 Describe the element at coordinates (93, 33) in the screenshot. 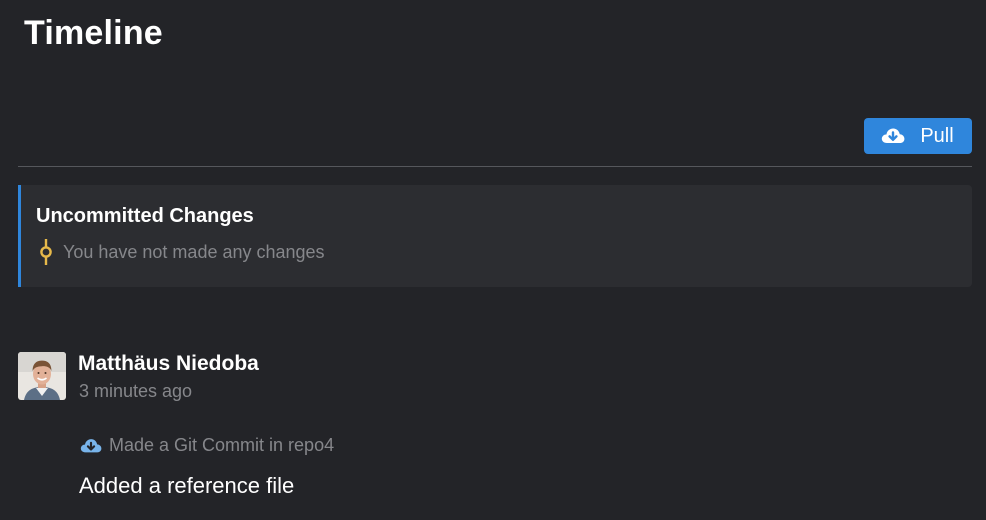

I see `page-title: Timeline` at that location.